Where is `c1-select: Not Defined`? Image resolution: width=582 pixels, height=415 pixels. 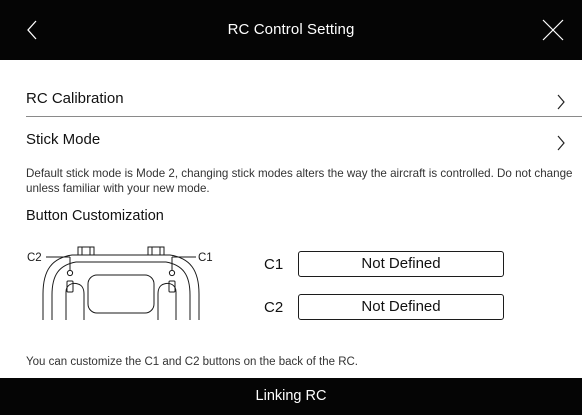 c1-select: Not Defined is located at coordinates (401, 264).